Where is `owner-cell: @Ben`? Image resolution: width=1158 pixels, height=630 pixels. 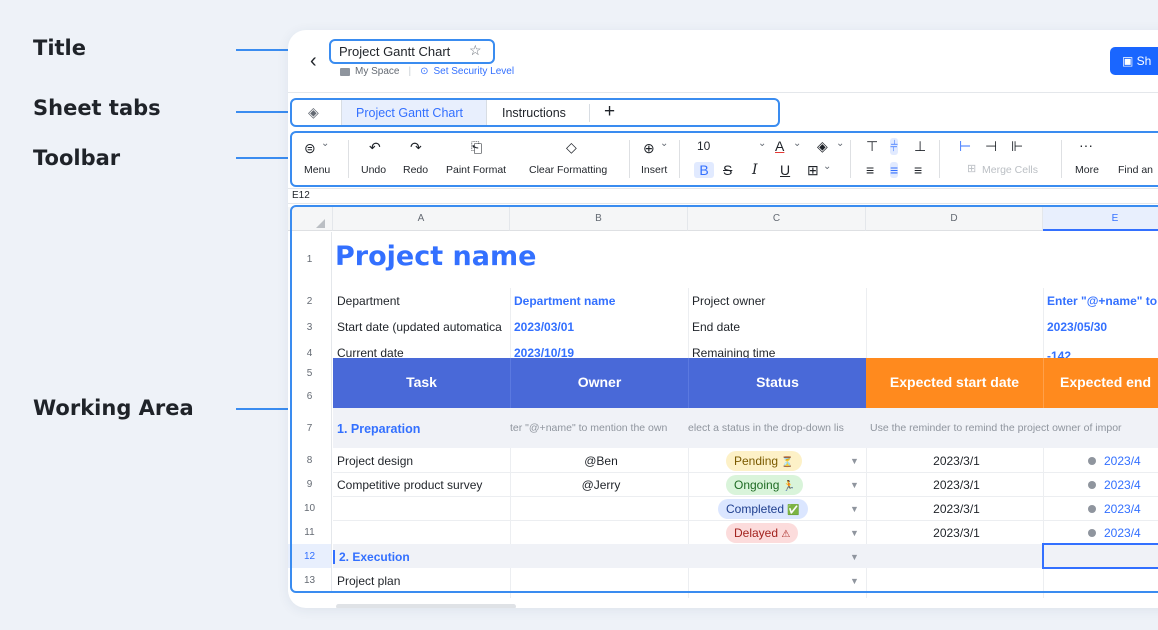
owner-cell: @Ben is located at coordinates (599, 461).